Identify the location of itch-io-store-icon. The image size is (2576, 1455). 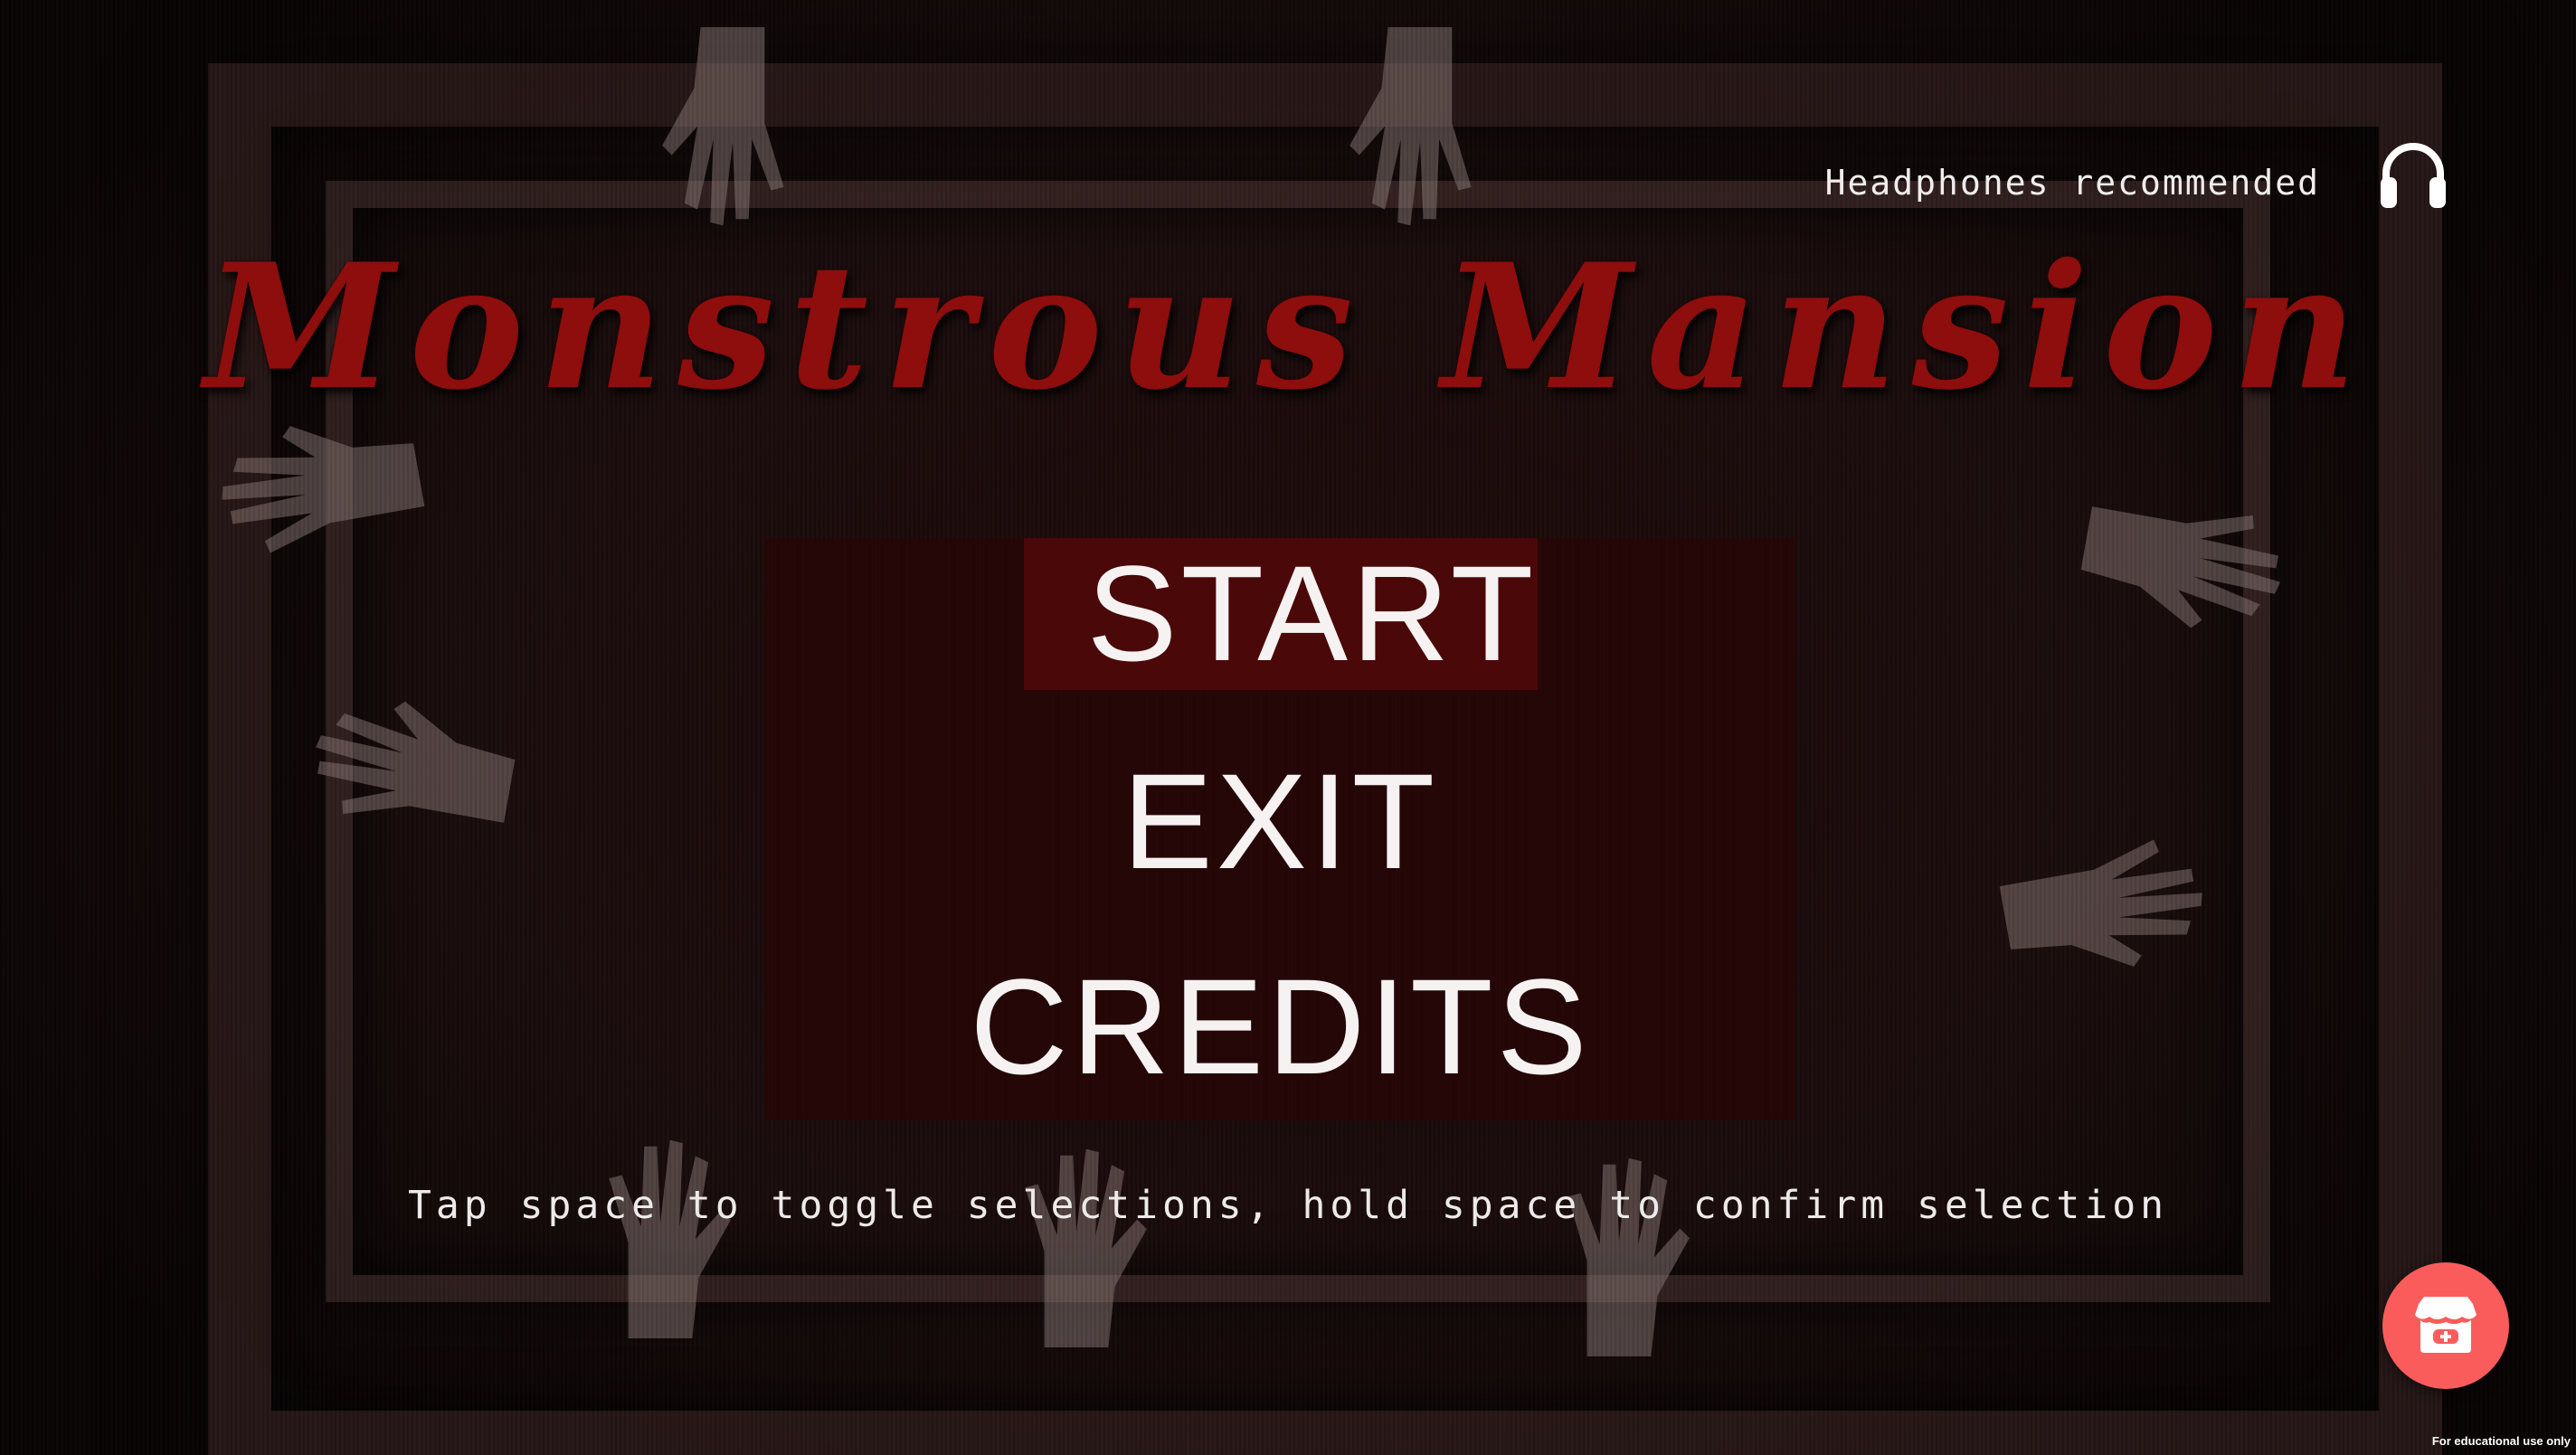
(2446, 1325).